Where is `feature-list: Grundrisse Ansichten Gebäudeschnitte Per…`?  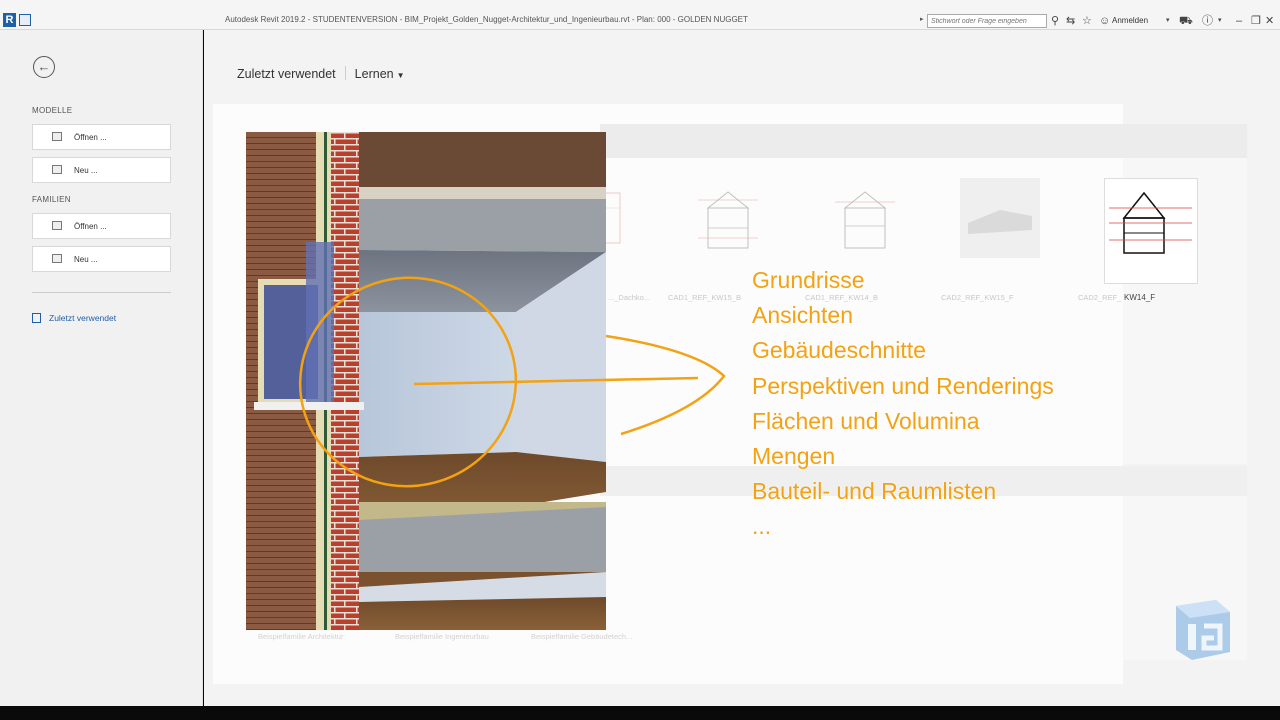
feature-list: Grundrisse Ansichten Gebäudeschnitte Per… is located at coordinates (903, 404).